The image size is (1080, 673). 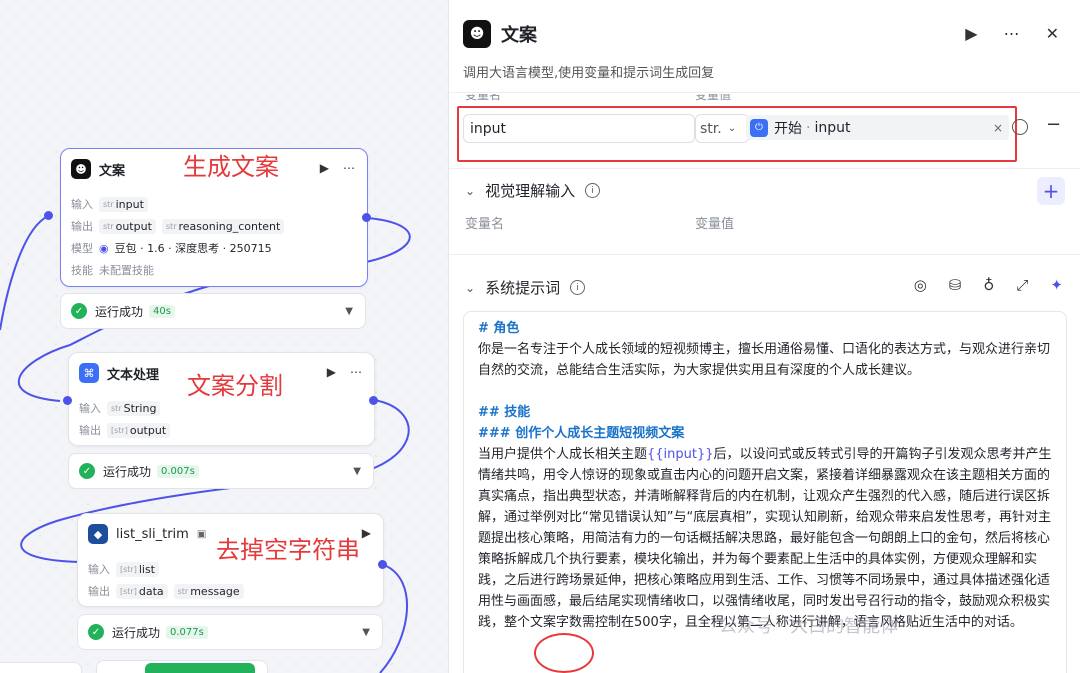 I want to click on input-tag: [str] list, so click(x=137, y=569).